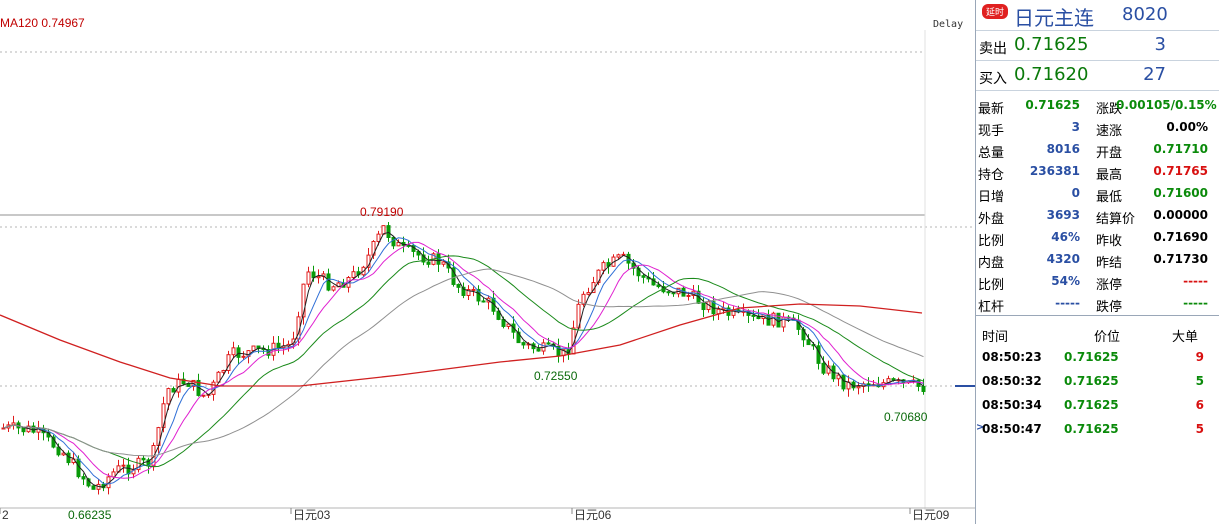  Describe the element at coordinates (991, 263) in the screenshot. I see `stat-label: 内盘` at that location.